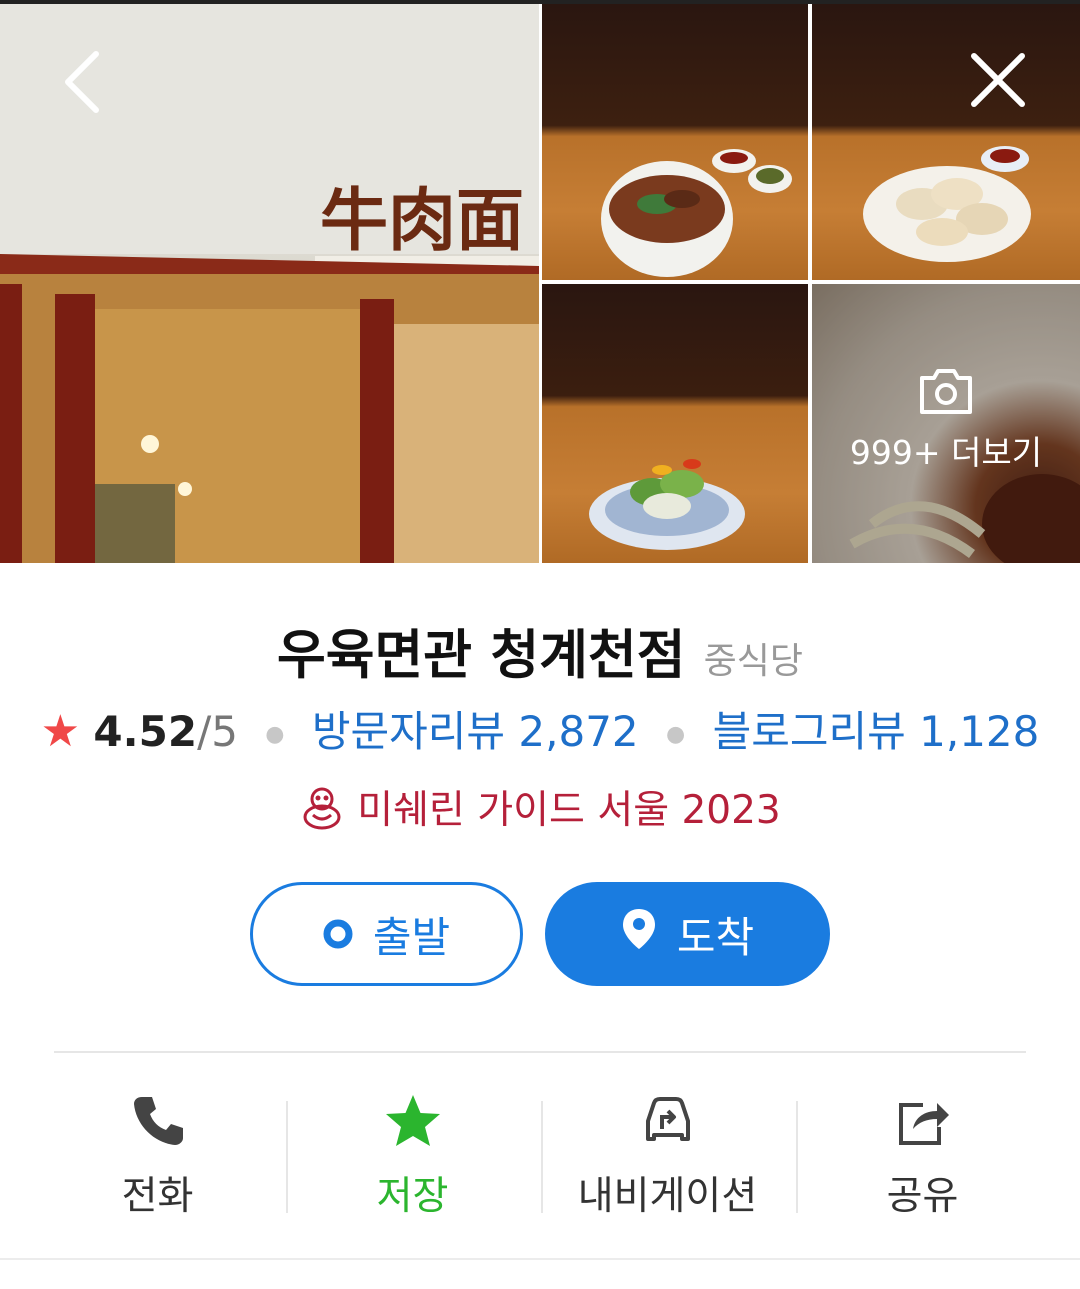 Image resolution: width=1080 pixels, height=1289 pixels. Describe the element at coordinates (412, 1196) in the screenshot. I see `save-label: 저장` at that location.